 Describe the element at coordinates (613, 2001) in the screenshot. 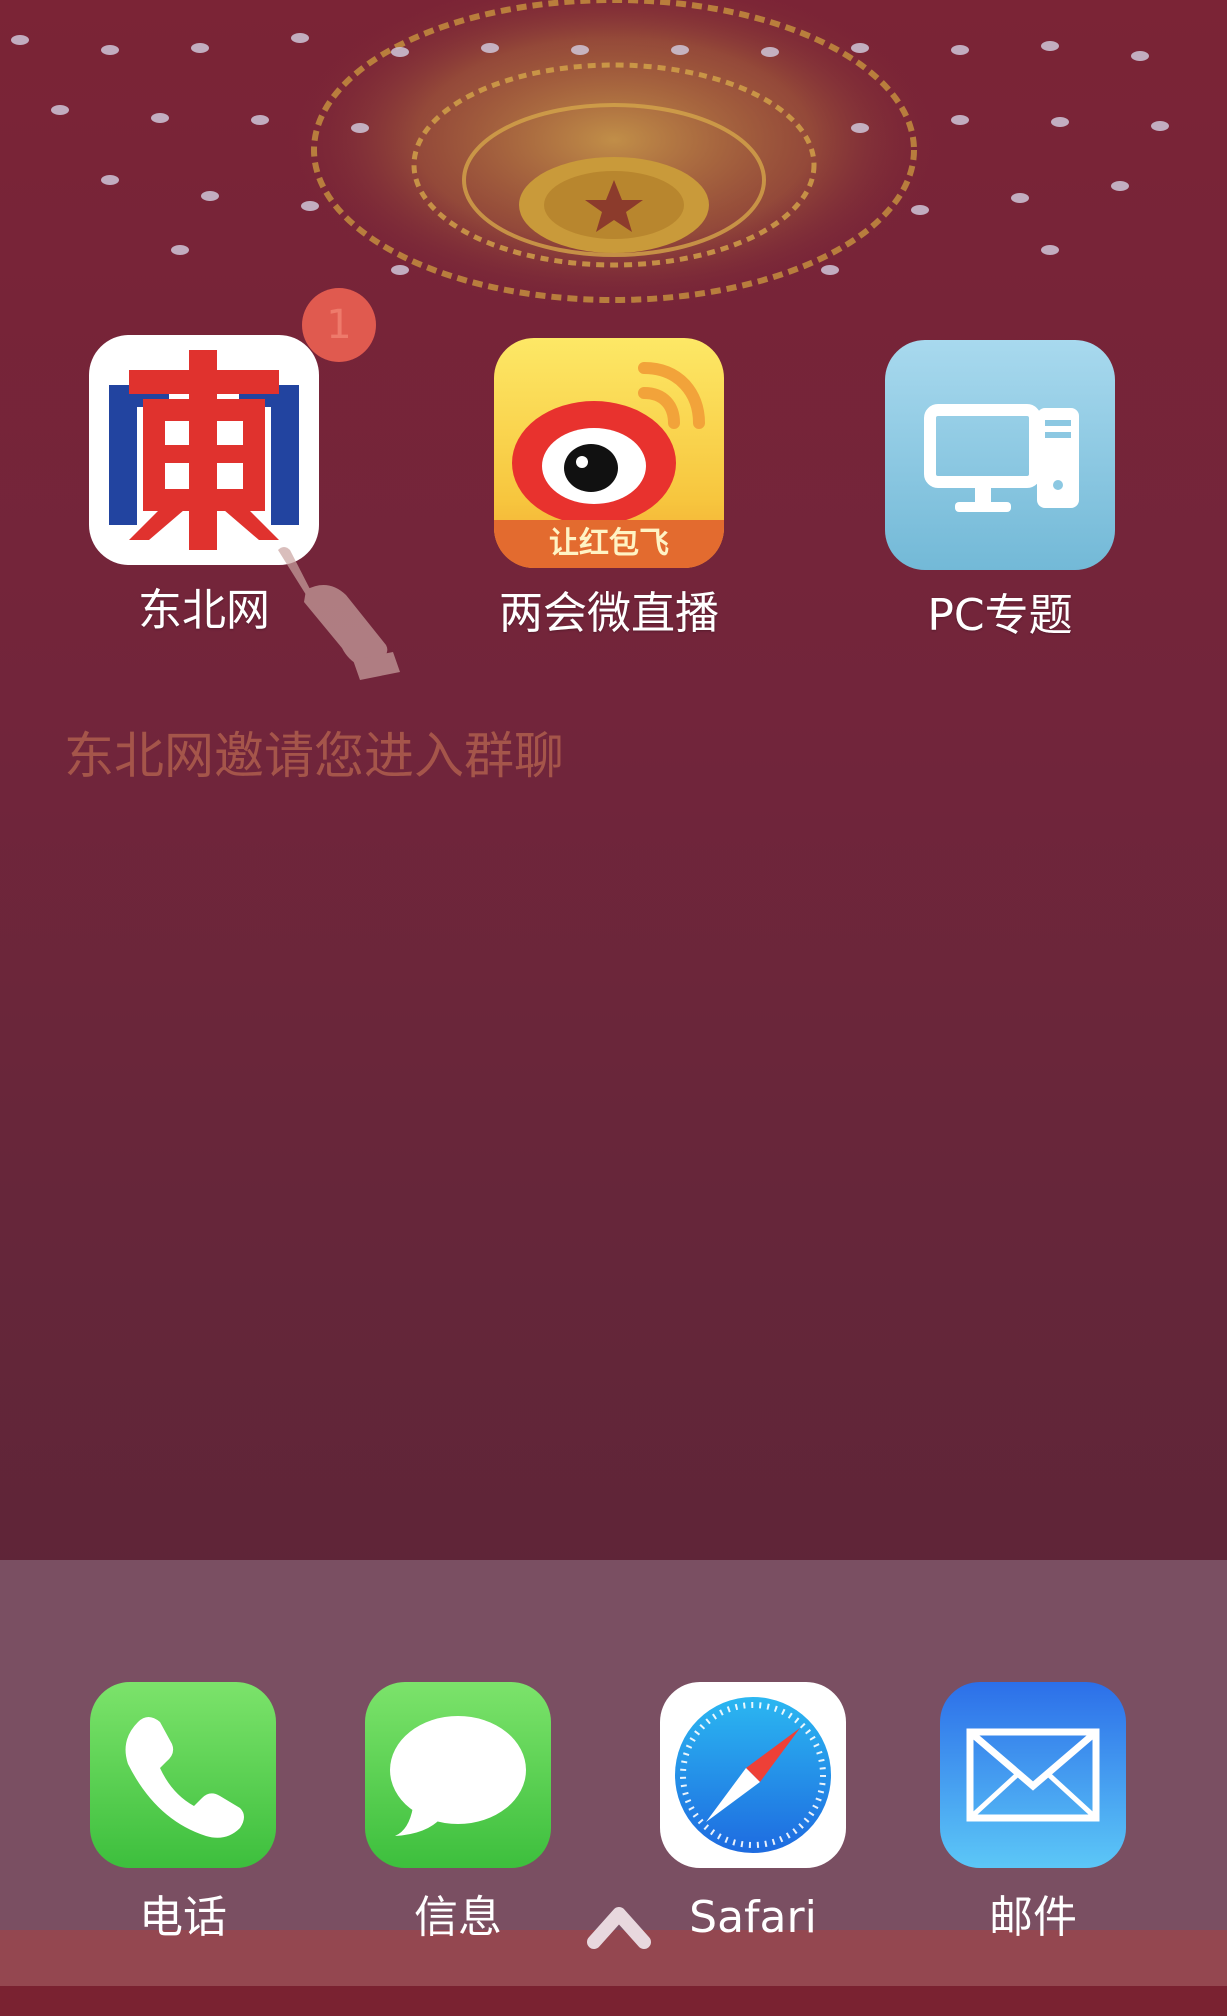

I see `dock-bottom-bar` at that location.